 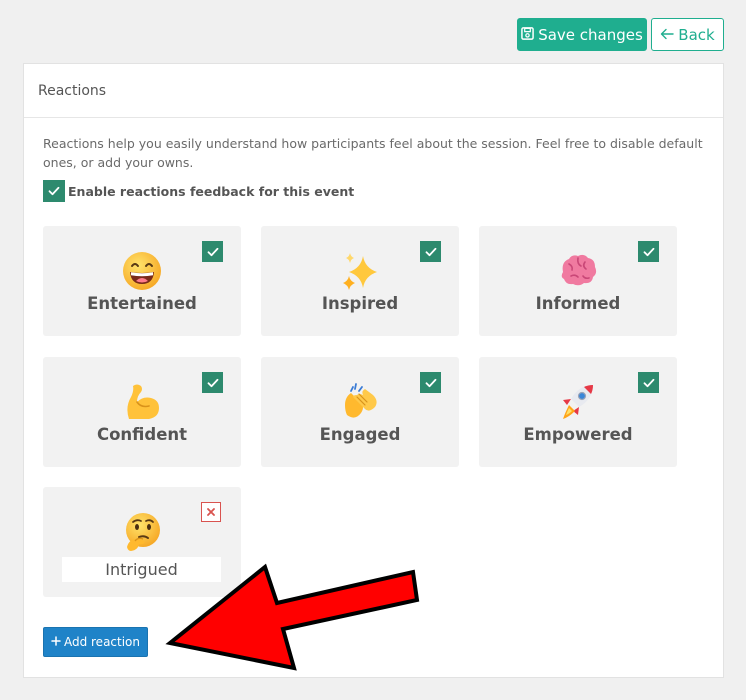 I want to click on panel-title: Reactions, so click(x=72, y=90).